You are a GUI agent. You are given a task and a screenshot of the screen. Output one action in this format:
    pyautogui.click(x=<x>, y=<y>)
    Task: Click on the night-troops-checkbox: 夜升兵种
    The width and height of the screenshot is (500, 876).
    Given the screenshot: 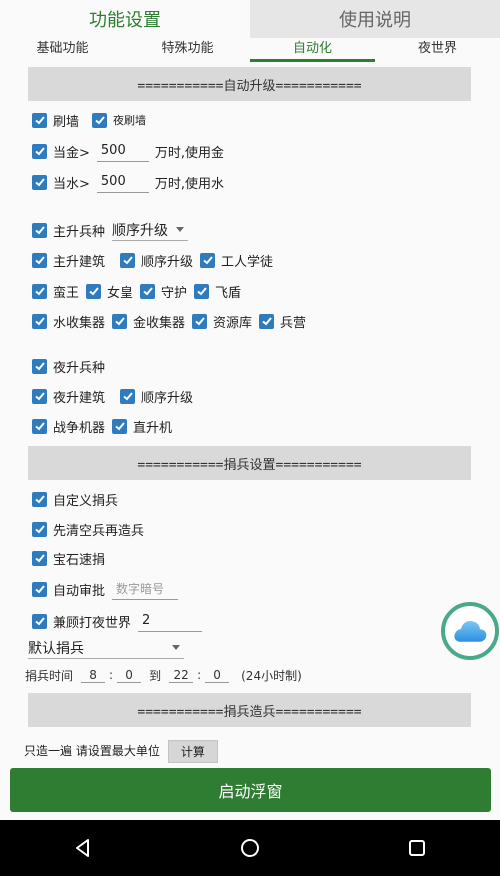 What is the action you would take?
    pyautogui.click(x=68, y=366)
    